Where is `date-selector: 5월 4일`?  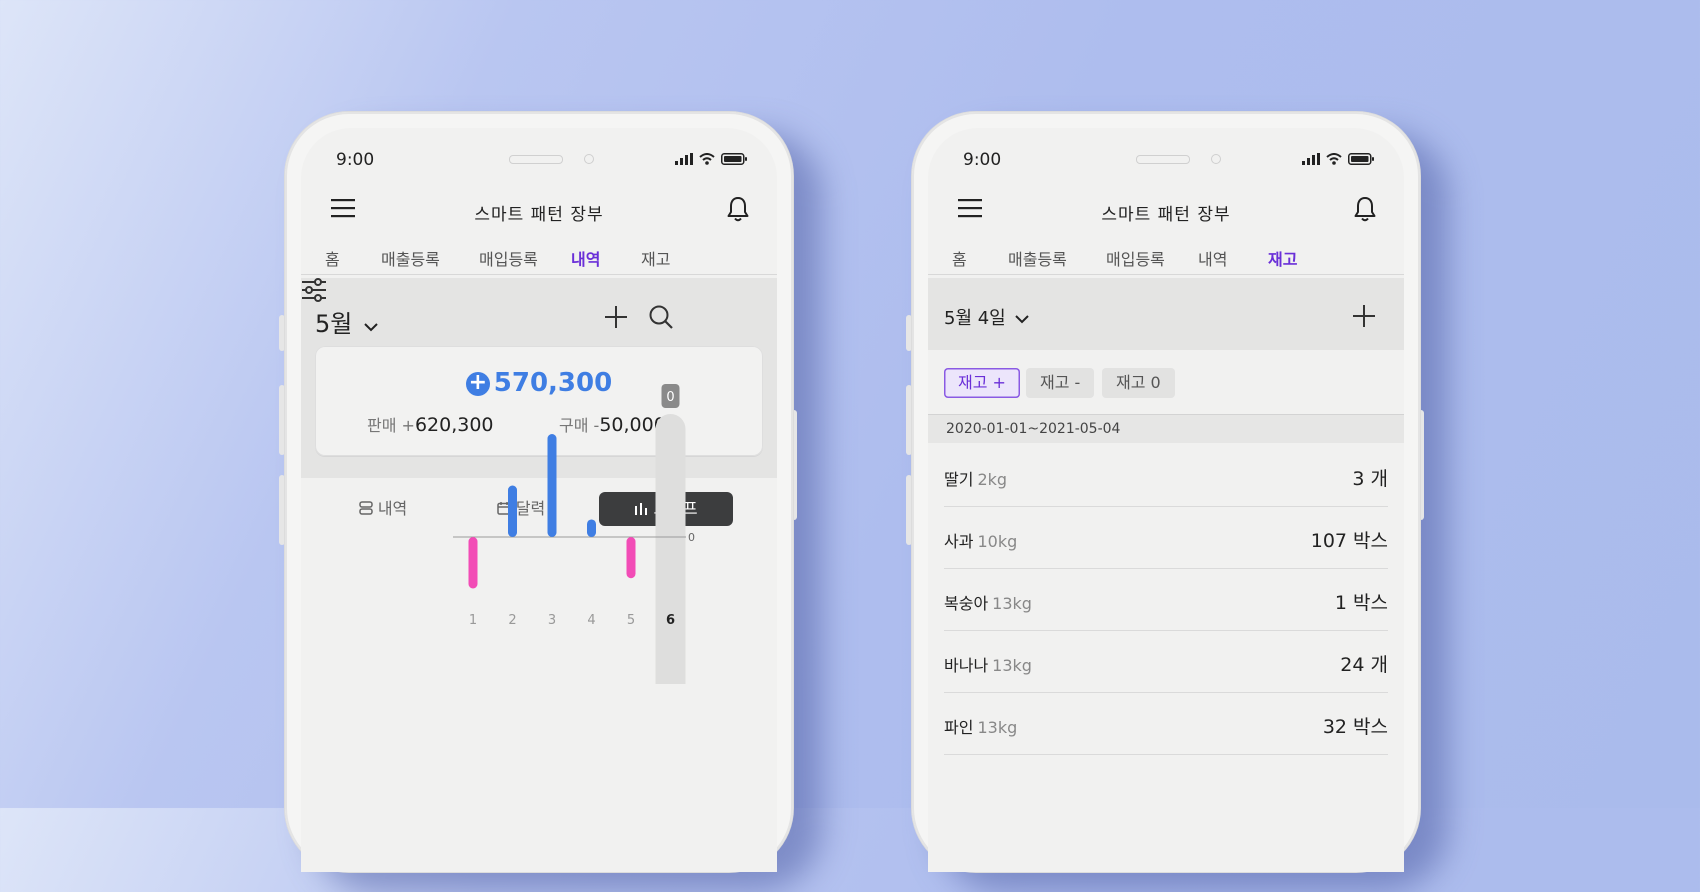
date-selector: 5월 4일 is located at coordinates (987, 317).